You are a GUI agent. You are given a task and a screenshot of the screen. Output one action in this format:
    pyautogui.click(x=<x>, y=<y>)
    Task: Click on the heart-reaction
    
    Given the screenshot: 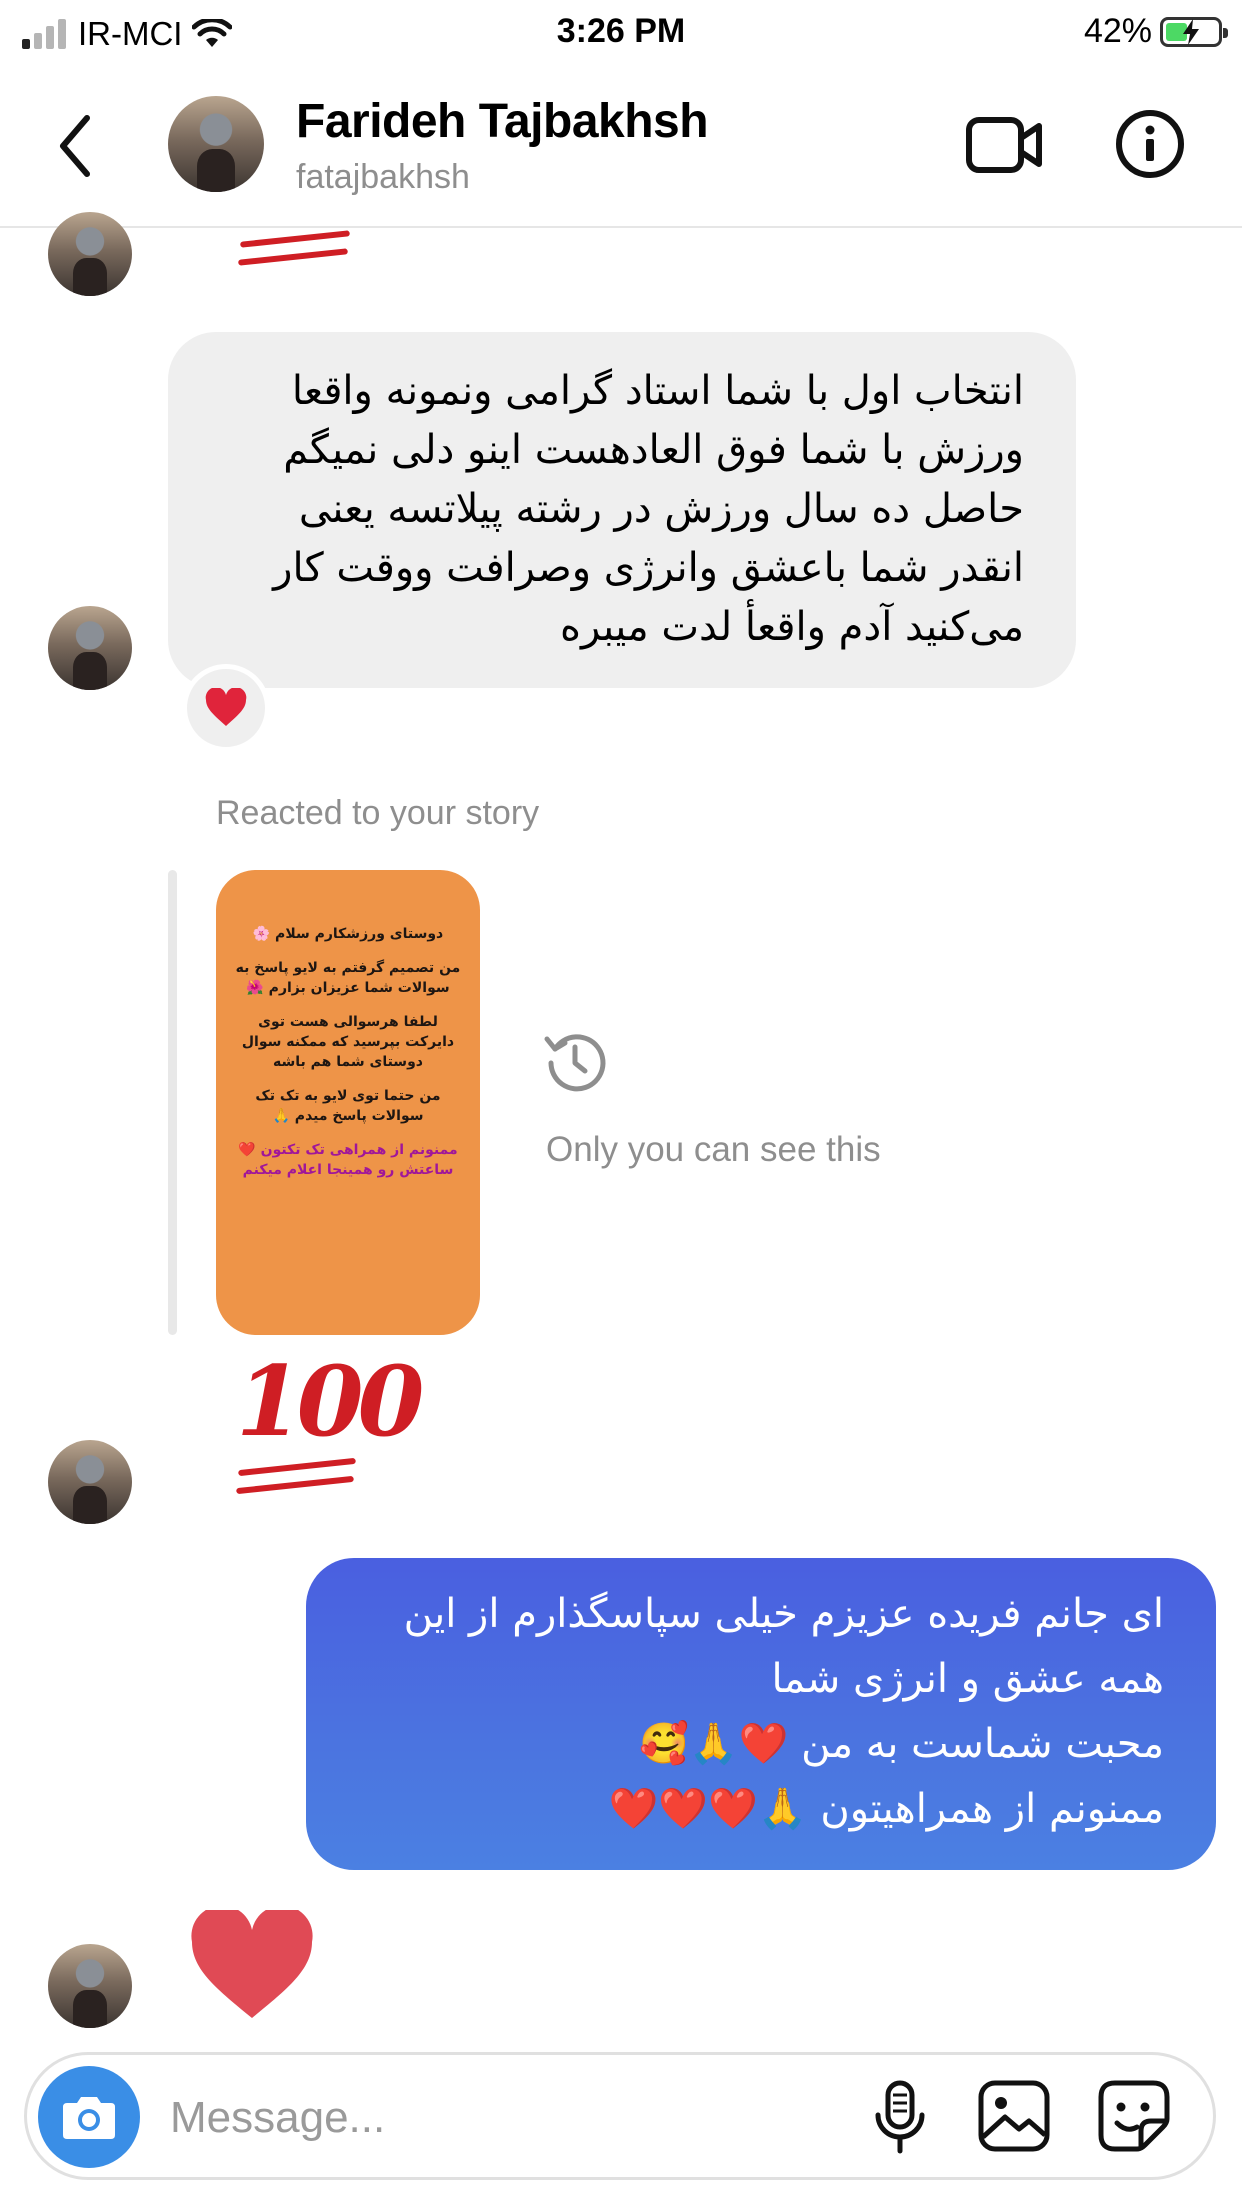 What is the action you would take?
    pyautogui.click(x=226, y=708)
    